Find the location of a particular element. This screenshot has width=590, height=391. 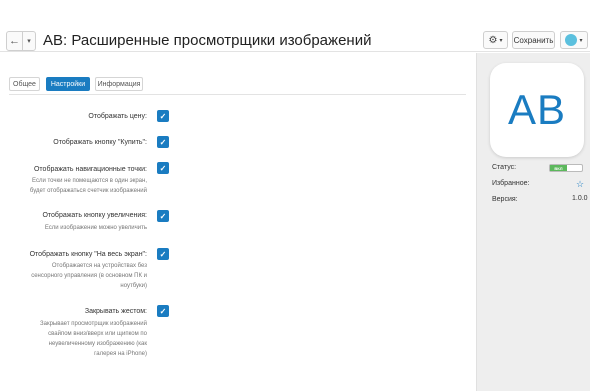

setting-label-close-gesture: Закрывать жестом: is located at coordinates (115, 311).